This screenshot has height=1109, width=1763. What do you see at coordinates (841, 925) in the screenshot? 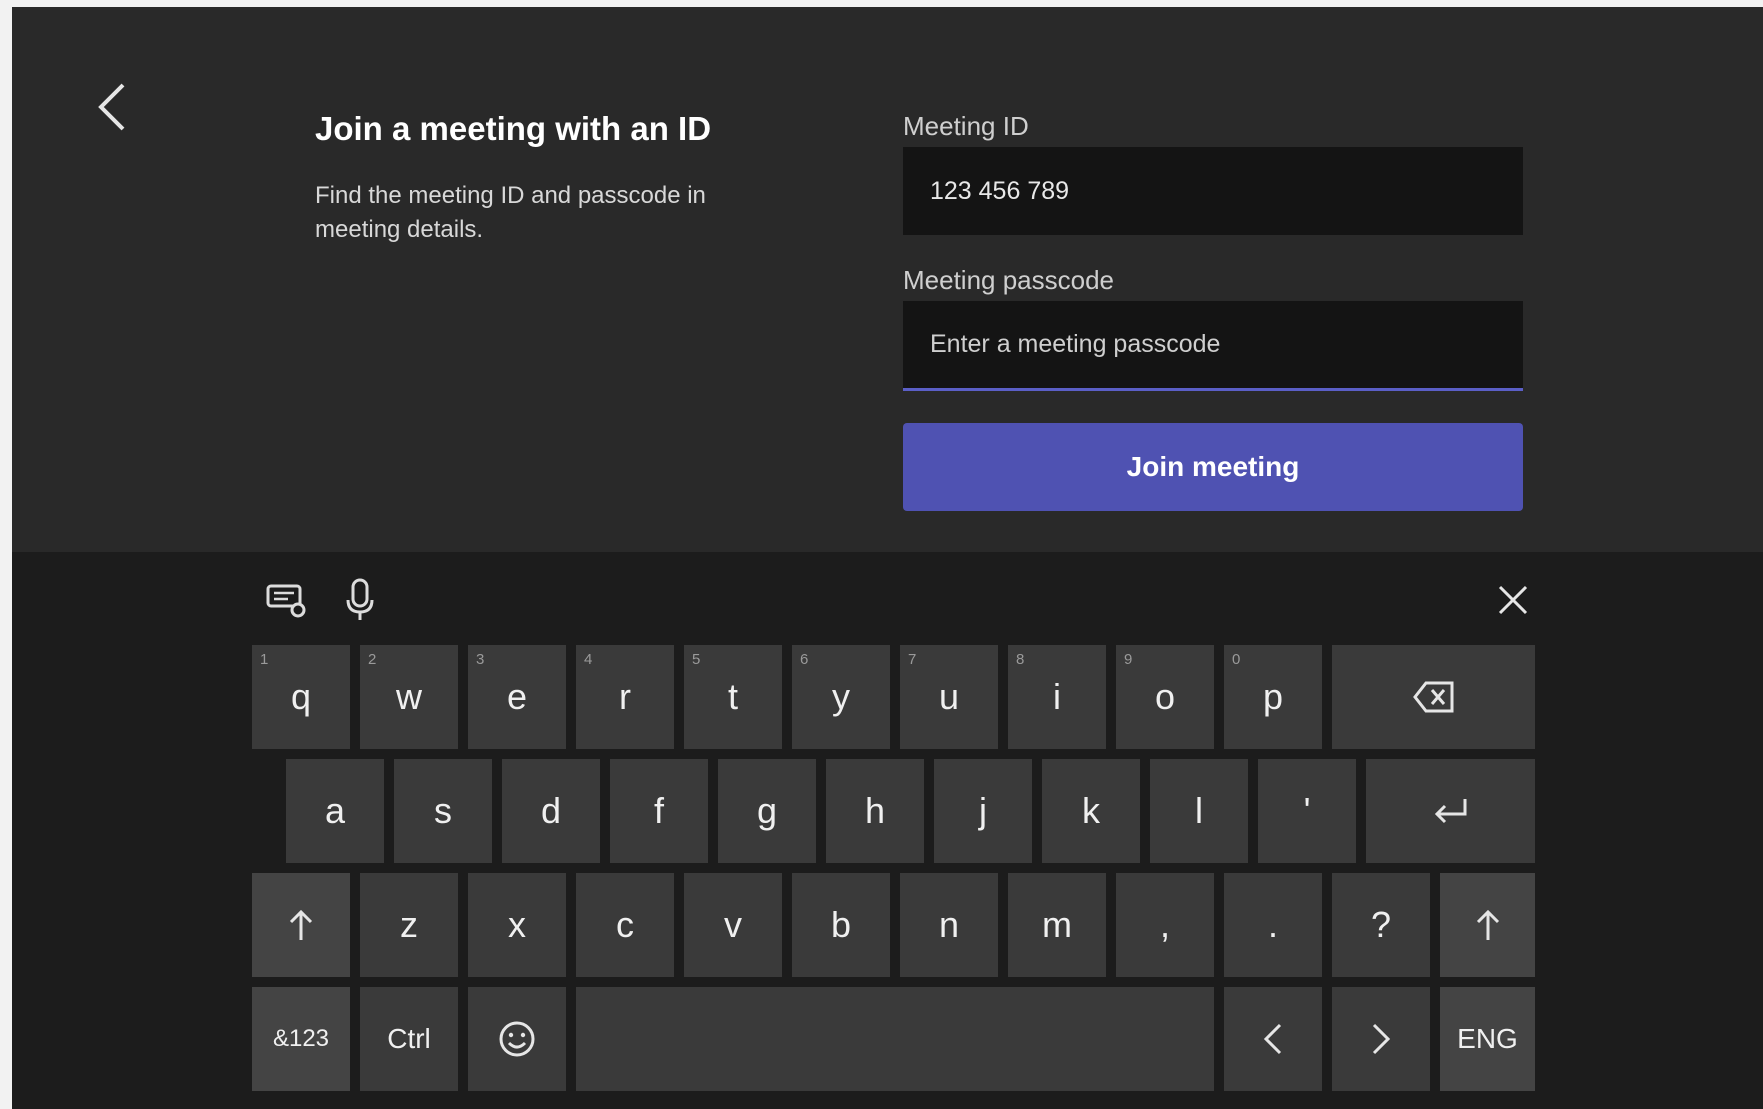
I see `key-b: b` at bounding box center [841, 925].